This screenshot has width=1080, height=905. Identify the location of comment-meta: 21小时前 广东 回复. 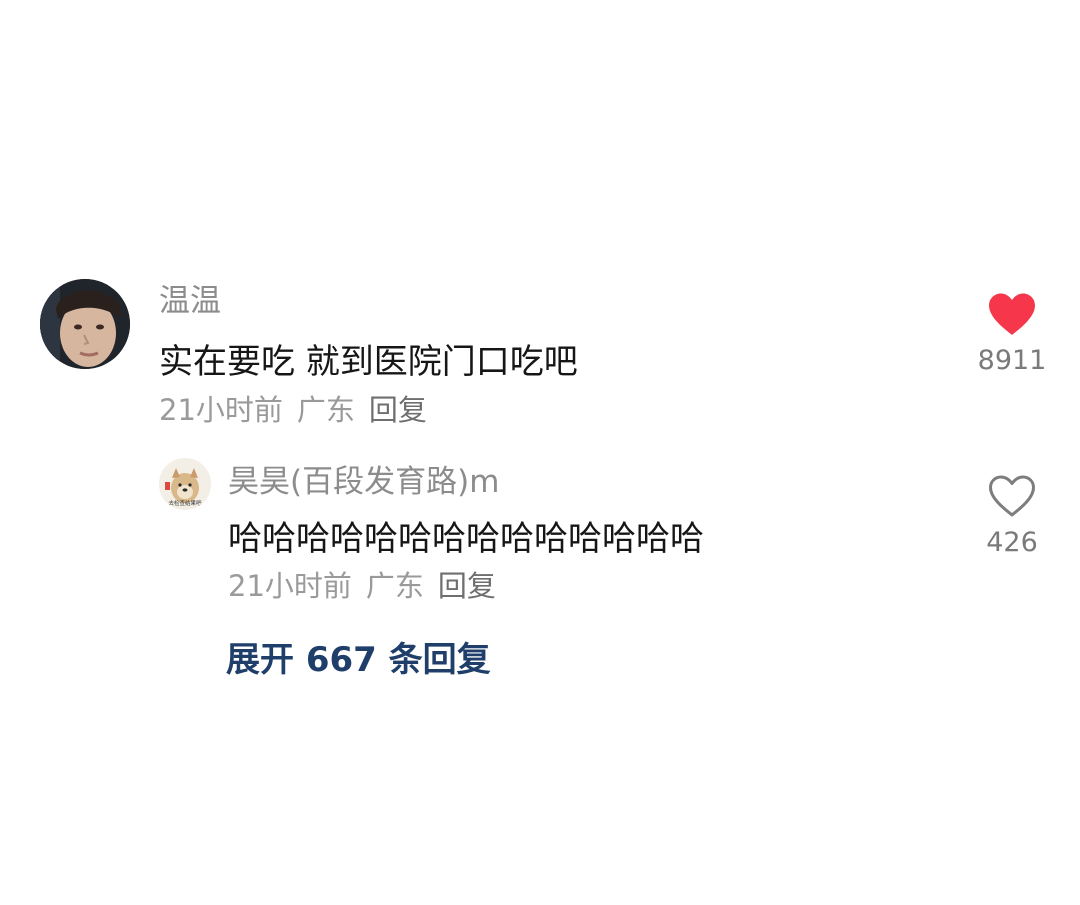
(293, 410).